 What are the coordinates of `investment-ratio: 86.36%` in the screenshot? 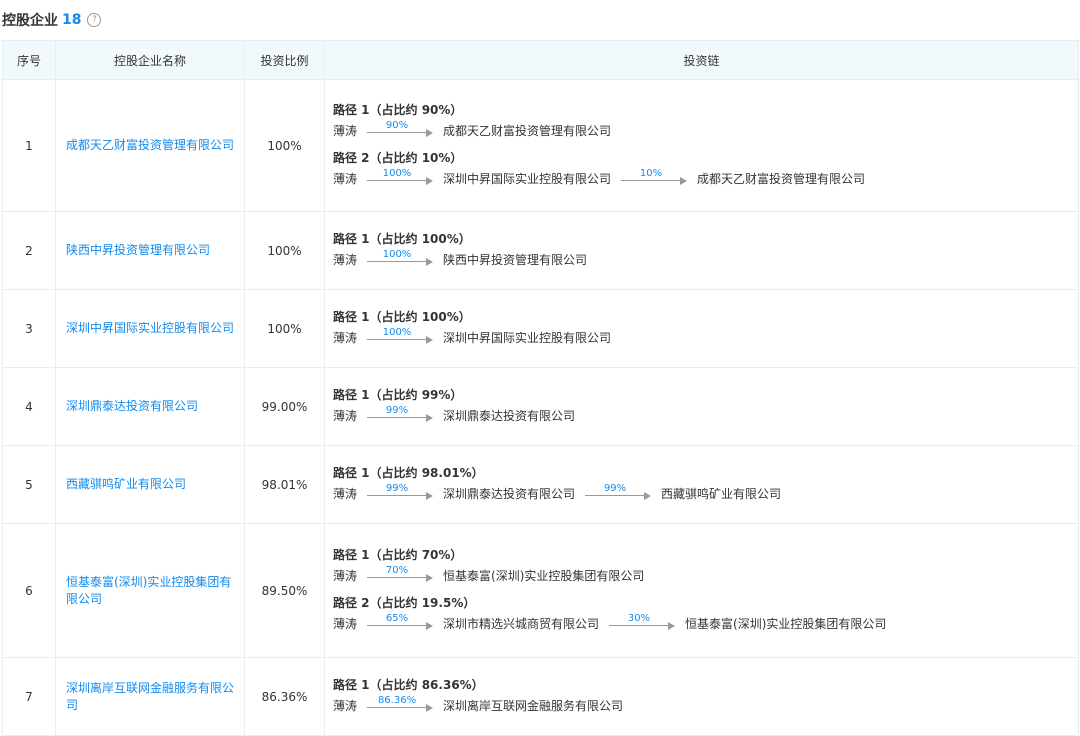 It's located at (284, 696).